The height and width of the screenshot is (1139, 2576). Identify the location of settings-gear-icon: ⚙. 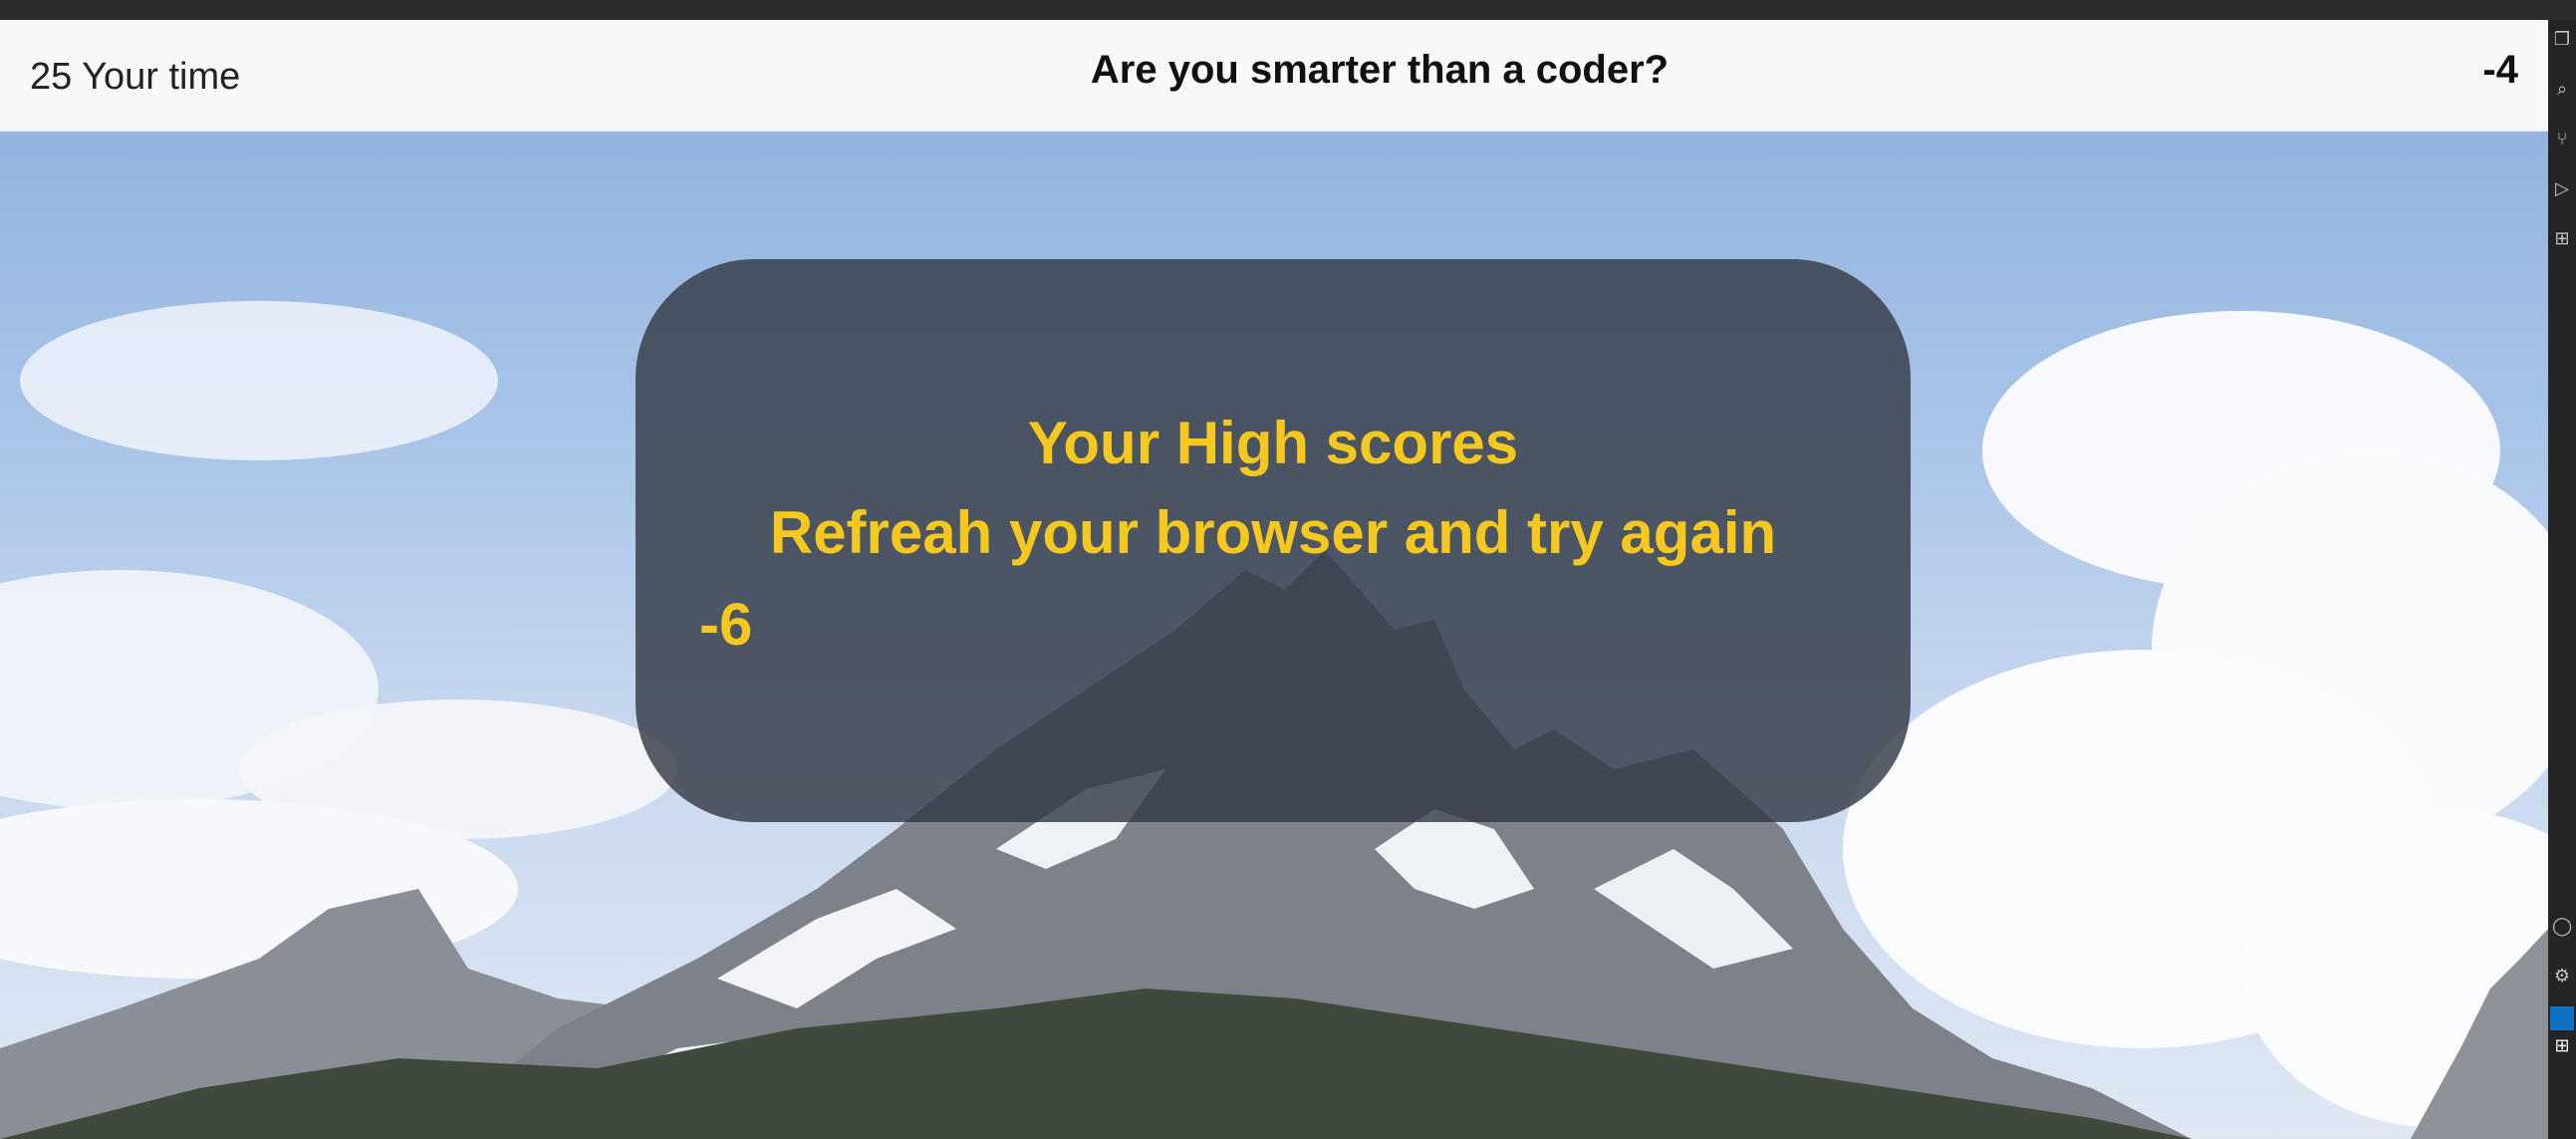
(2562, 977).